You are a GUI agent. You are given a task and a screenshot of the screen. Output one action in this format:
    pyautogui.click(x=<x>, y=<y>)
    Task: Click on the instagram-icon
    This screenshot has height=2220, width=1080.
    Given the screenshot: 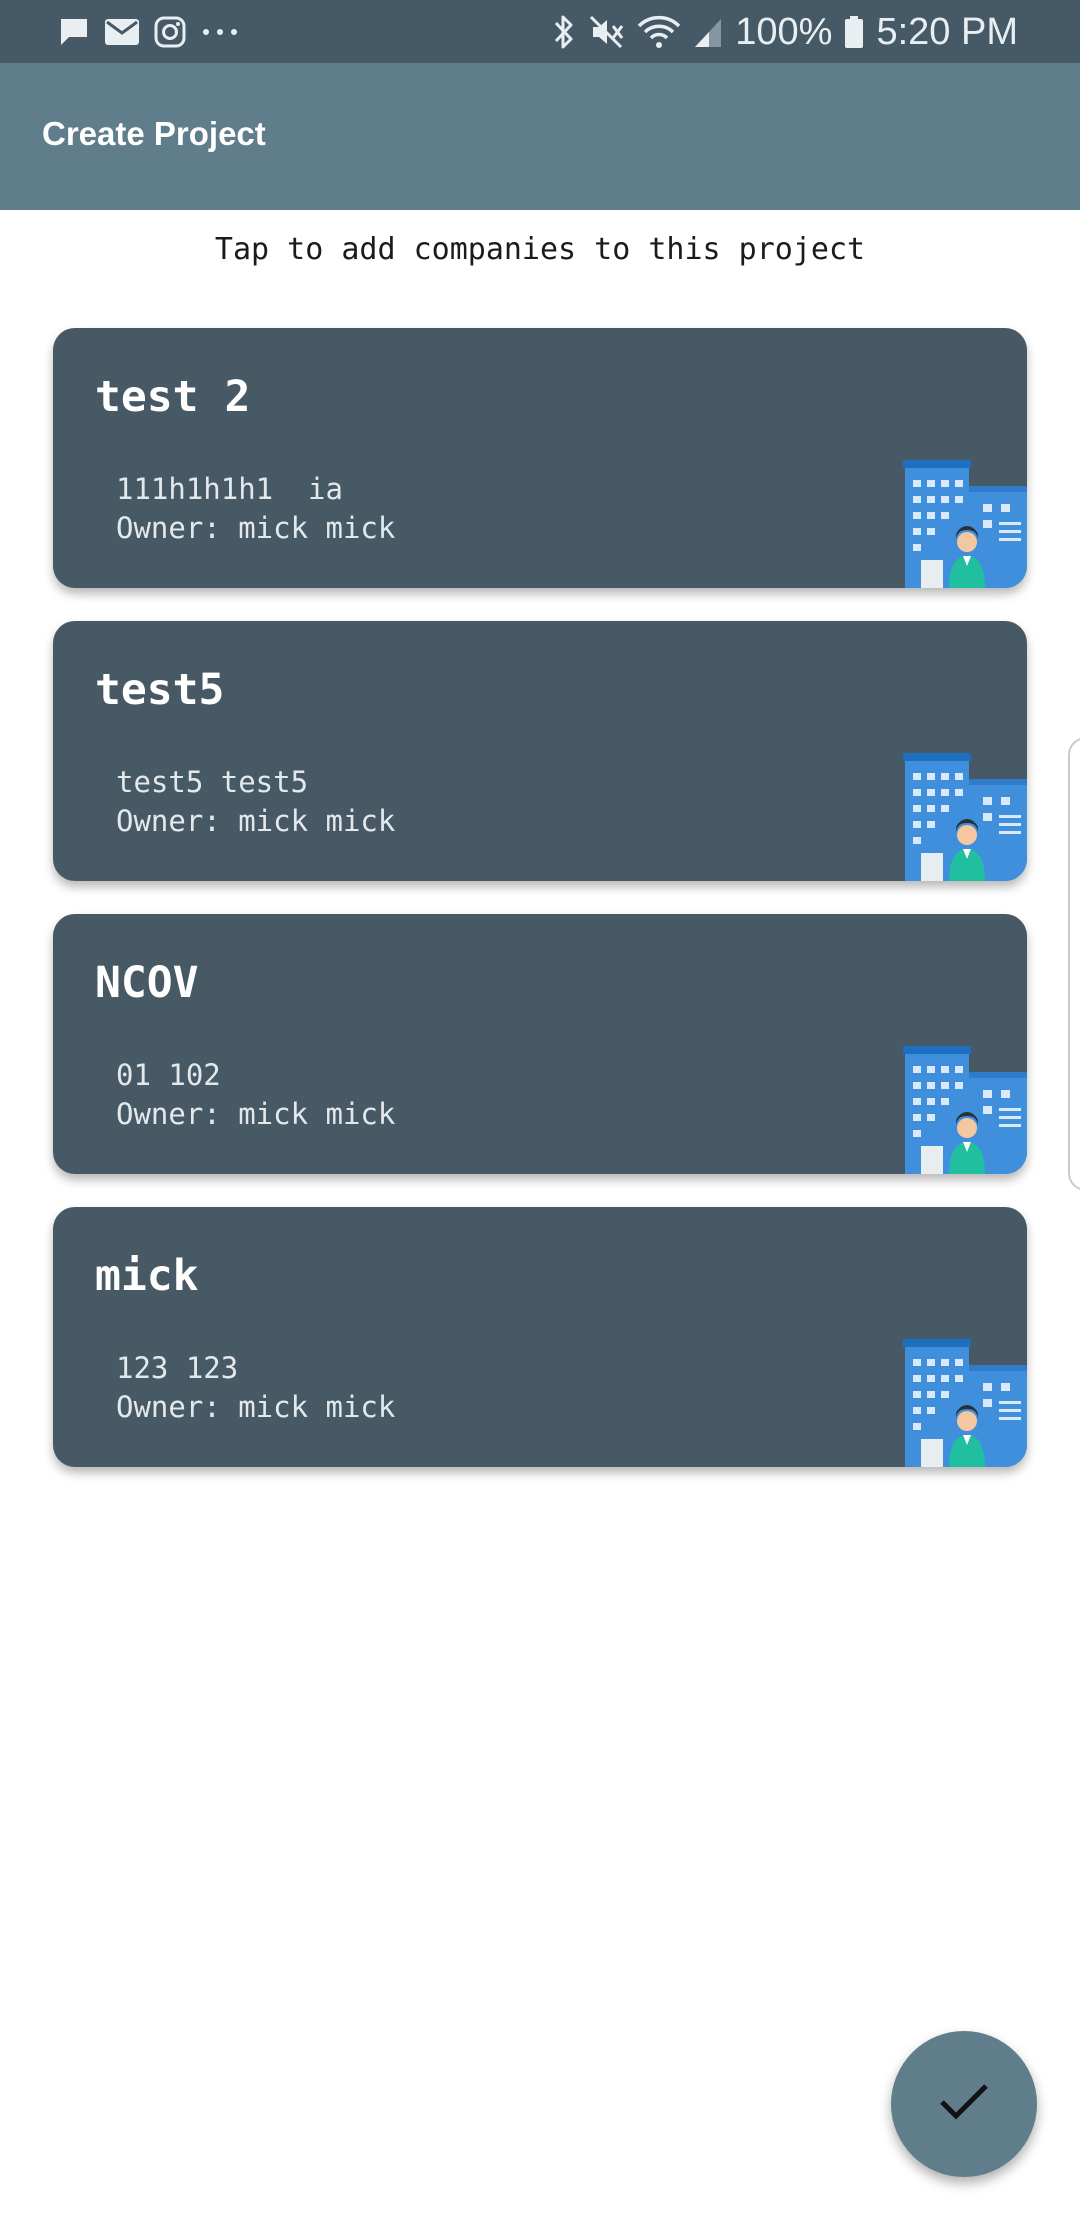 What is the action you would take?
    pyautogui.click(x=170, y=32)
    